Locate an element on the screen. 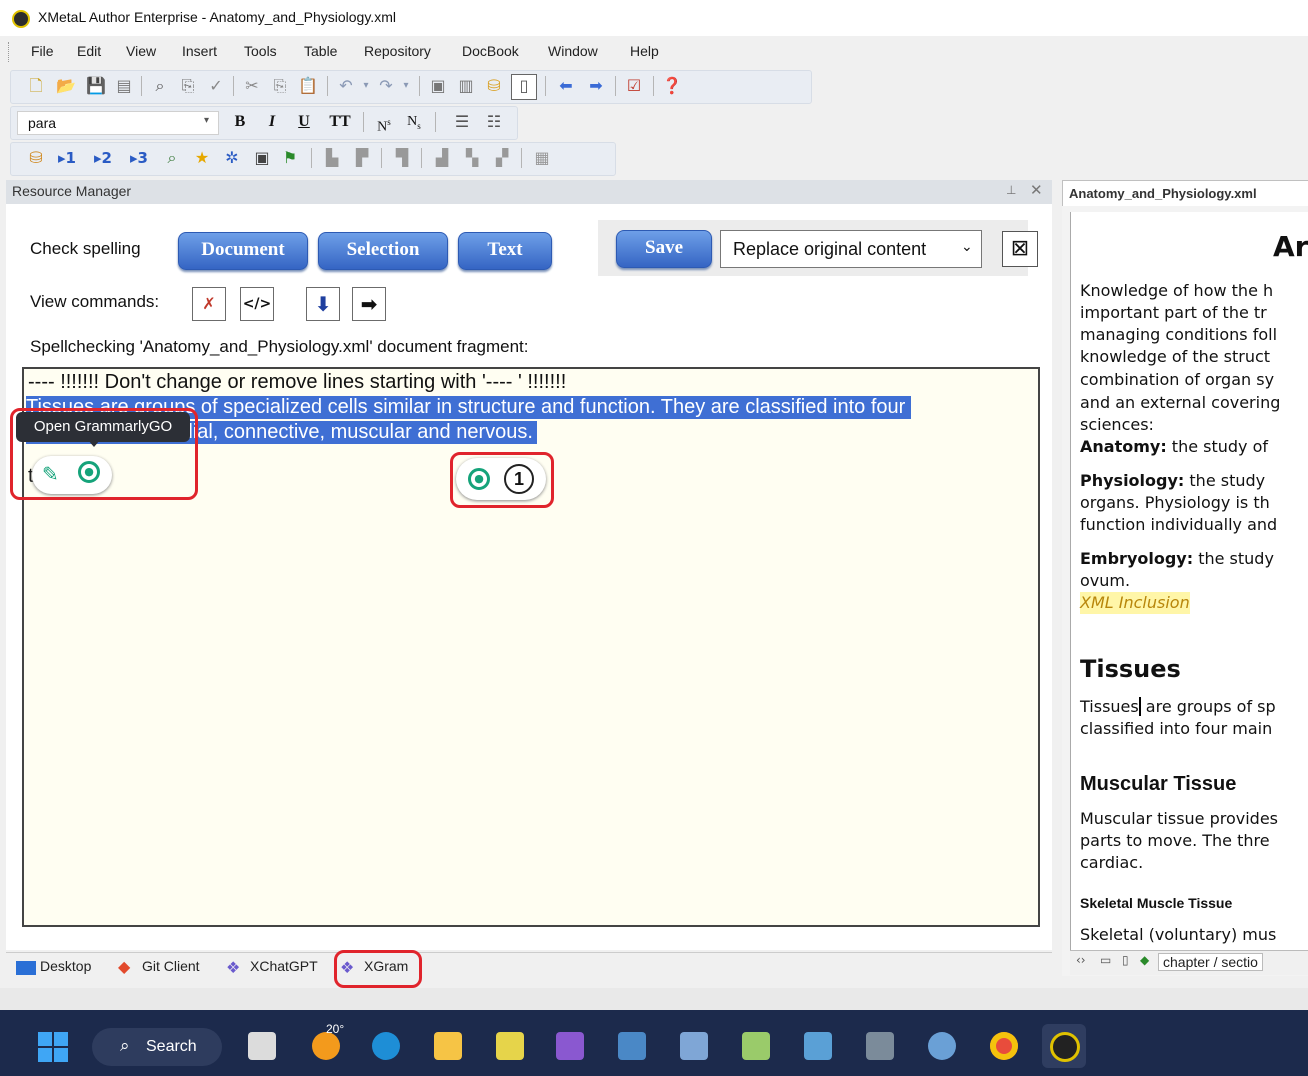  save-button: Save is located at coordinates (664, 249).